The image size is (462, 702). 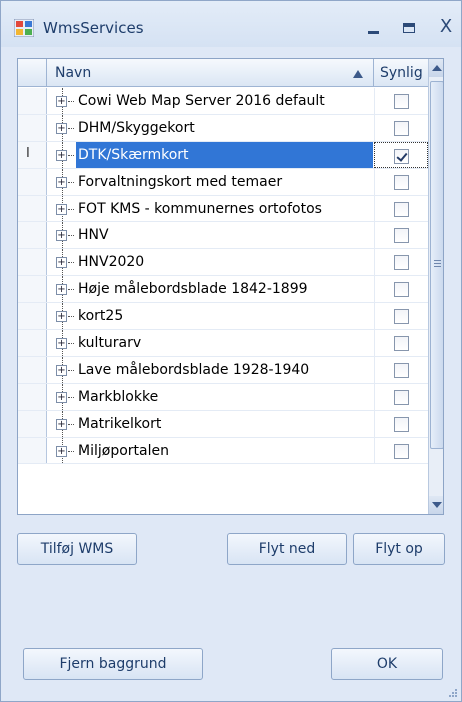 I want to click on column-header-synlig: Synlig, so click(x=401, y=73).